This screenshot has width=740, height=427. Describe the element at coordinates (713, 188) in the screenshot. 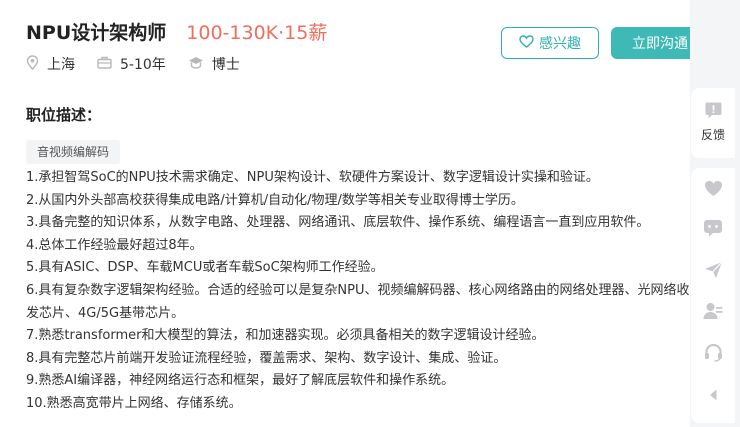

I see `heart-icon` at that location.